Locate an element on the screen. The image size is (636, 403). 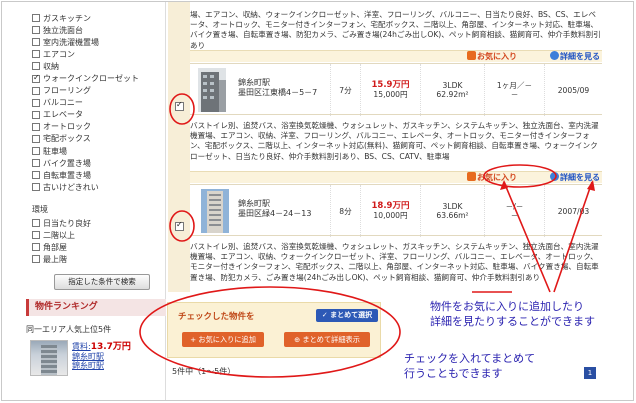
environment-heading: 環境 is located at coordinates (40, 209).